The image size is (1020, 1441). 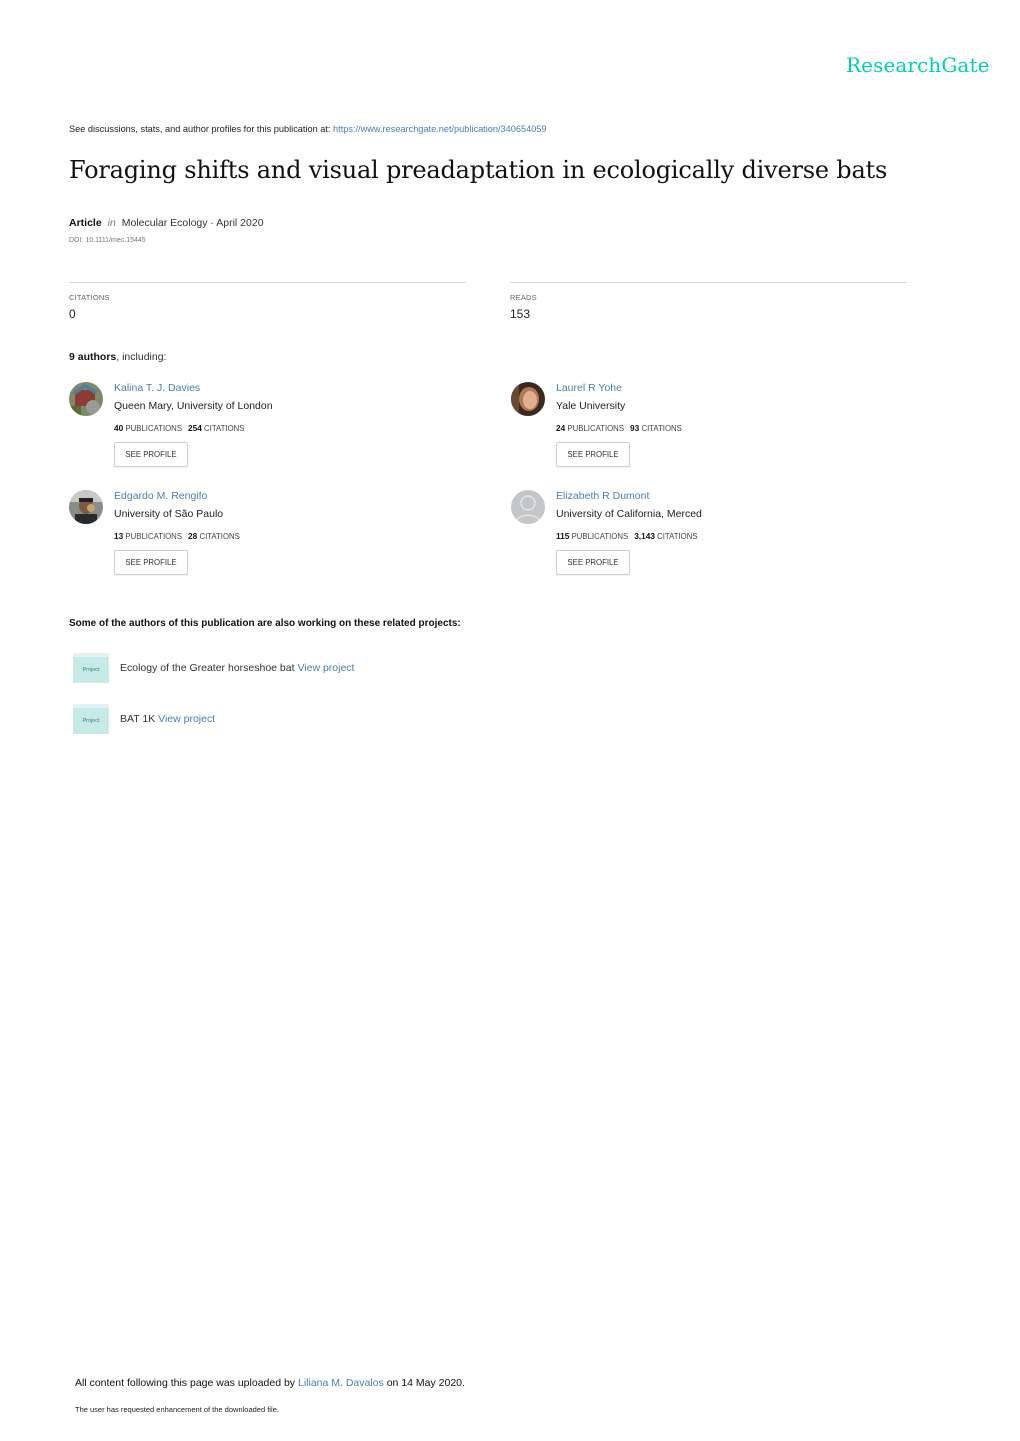 I want to click on citations-count: 254, so click(x=195, y=428).